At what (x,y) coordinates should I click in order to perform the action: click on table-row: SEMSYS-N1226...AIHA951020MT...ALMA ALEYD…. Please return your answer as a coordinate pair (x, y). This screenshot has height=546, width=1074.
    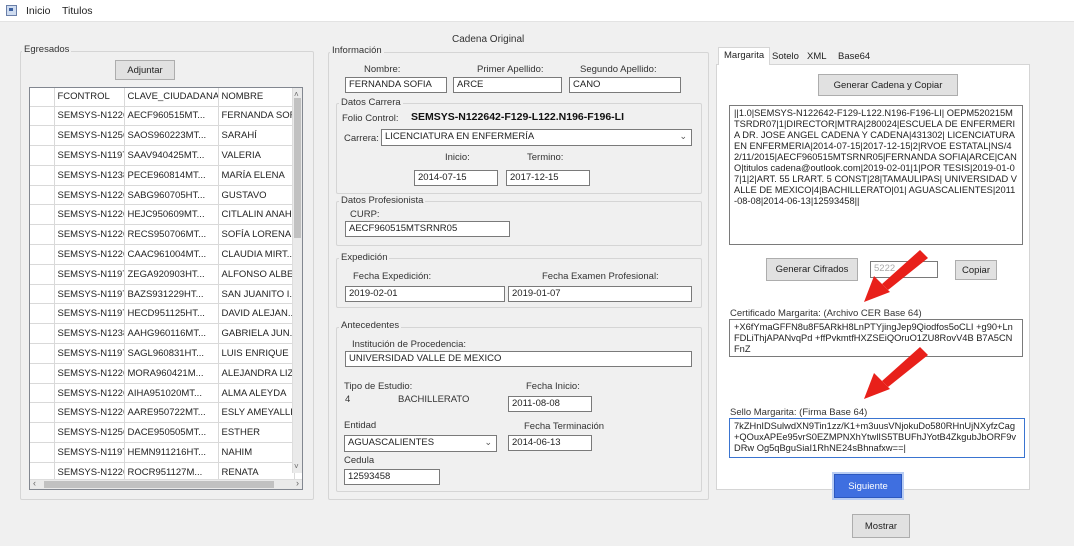
    Looking at the image, I should click on (162, 393).